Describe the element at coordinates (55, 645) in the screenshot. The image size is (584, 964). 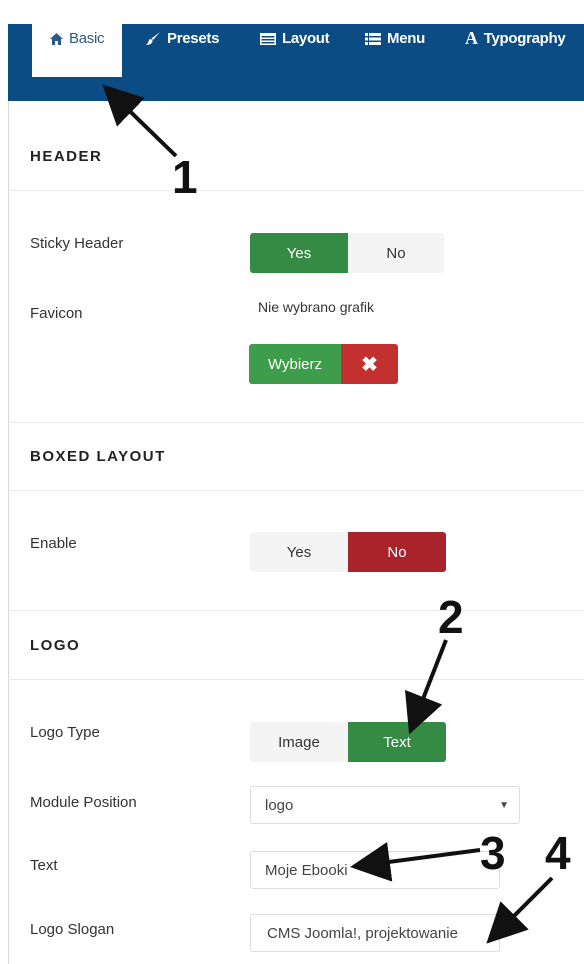
I see `section-title-logo: LOGO` at that location.